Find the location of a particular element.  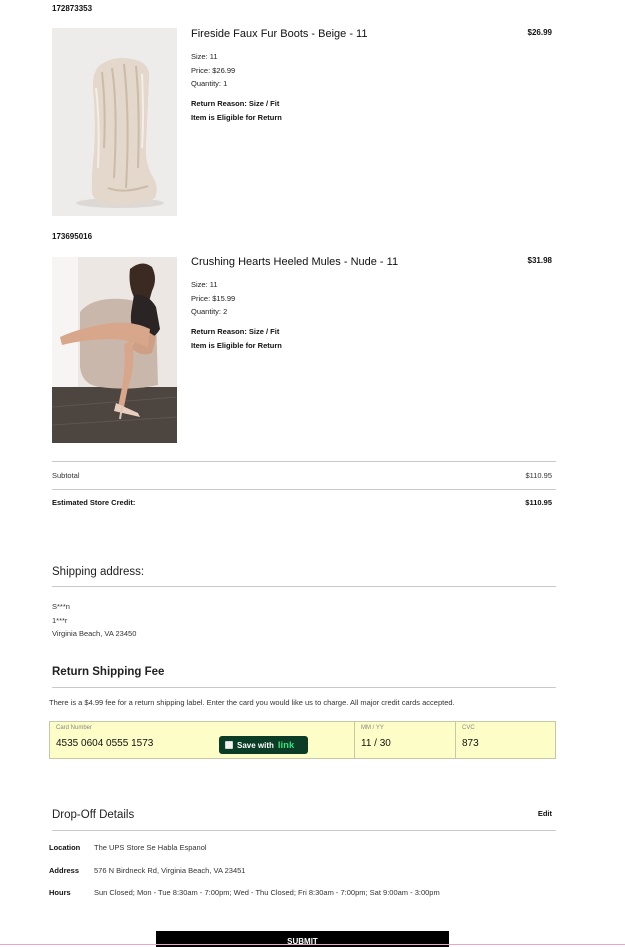

order-id: 173695016 is located at coordinates (72, 236).